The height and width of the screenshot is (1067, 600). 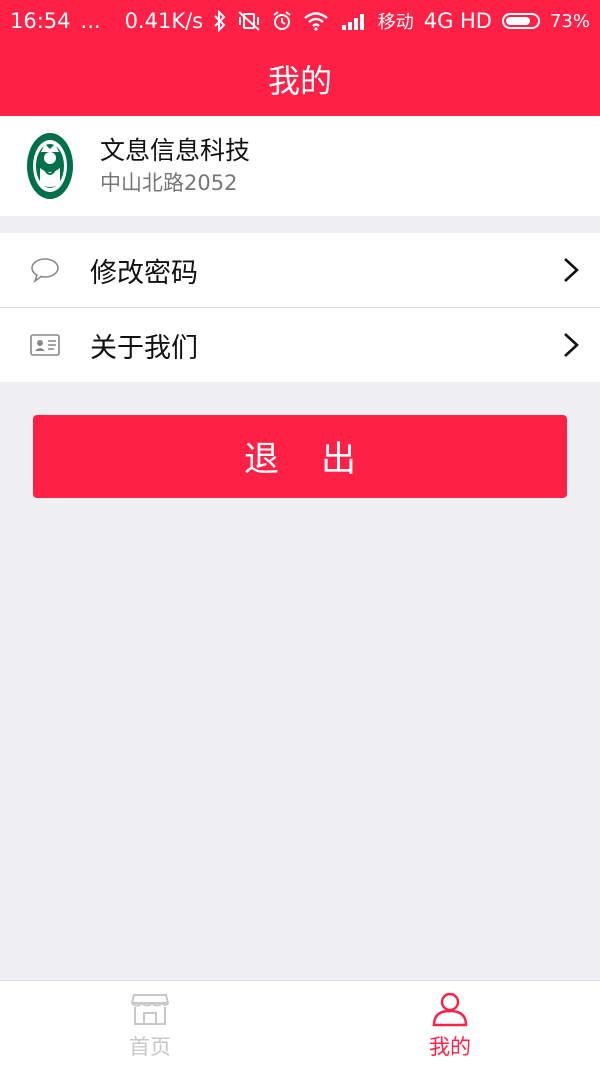 I want to click on status-network: 4G HD, so click(x=457, y=21).